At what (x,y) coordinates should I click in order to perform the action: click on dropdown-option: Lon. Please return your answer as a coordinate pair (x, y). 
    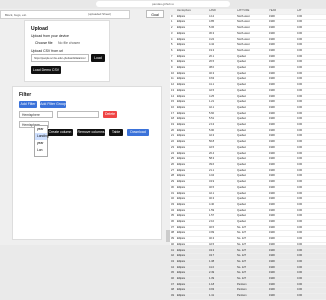
    Looking at the image, I should click on (41, 150).